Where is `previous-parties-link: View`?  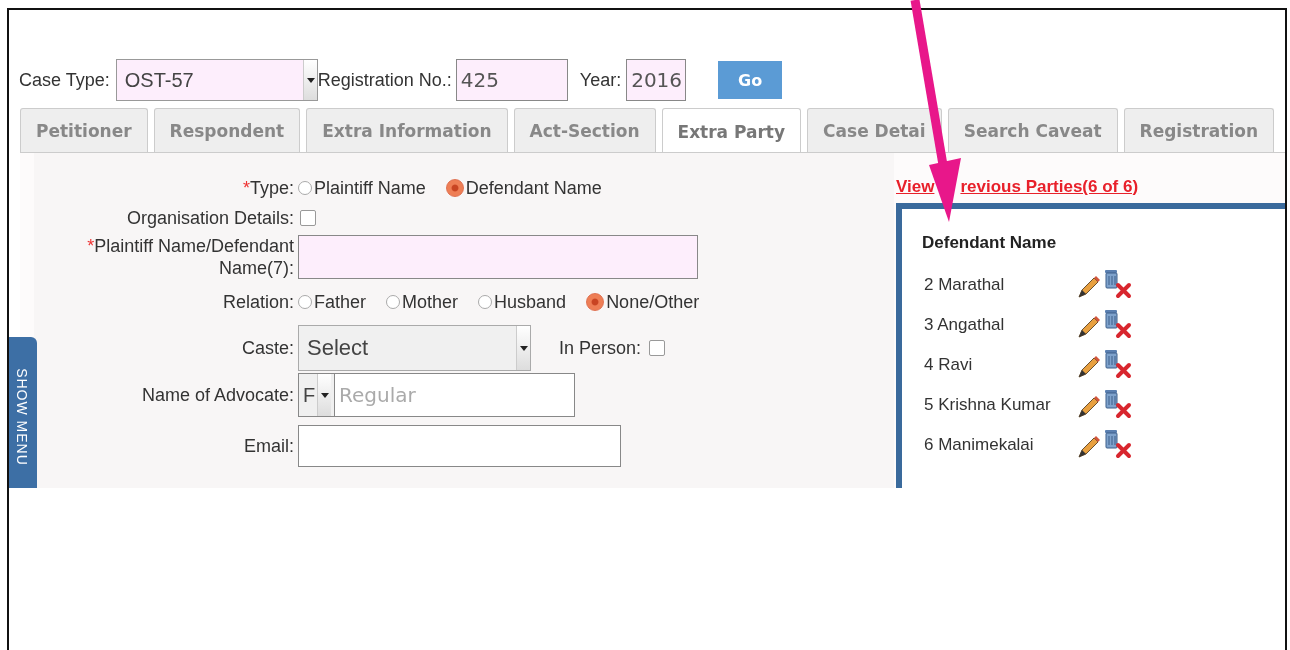 previous-parties-link: View is located at coordinates (915, 187).